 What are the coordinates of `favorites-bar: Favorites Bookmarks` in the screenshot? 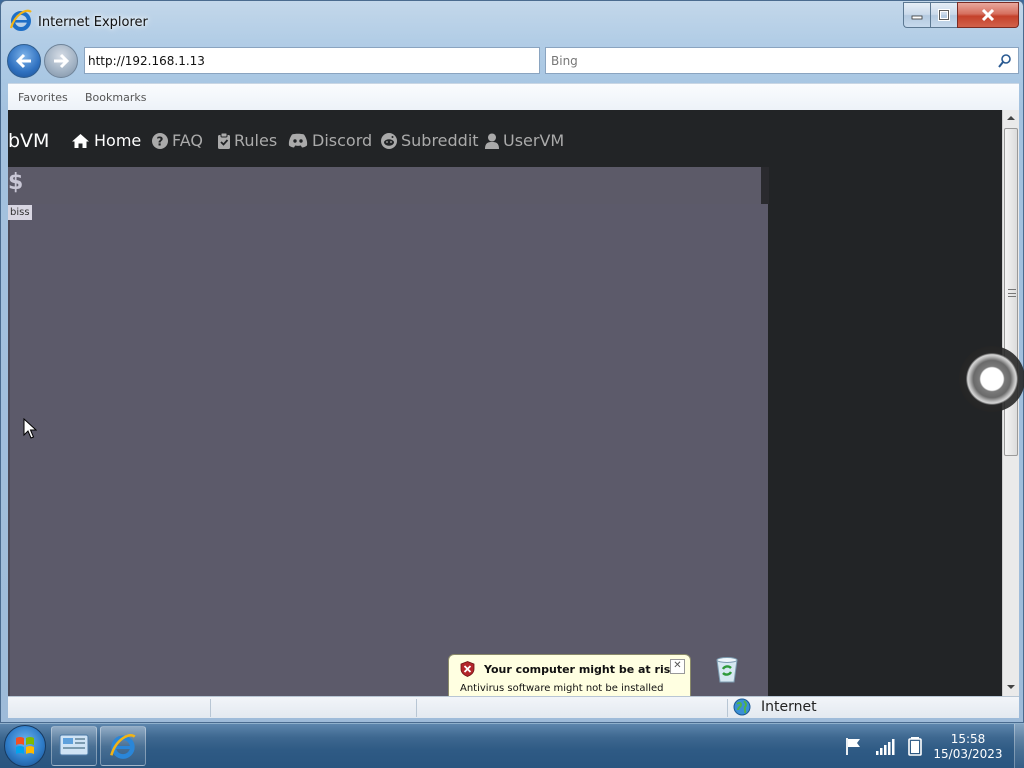 It's located at (513, 96).